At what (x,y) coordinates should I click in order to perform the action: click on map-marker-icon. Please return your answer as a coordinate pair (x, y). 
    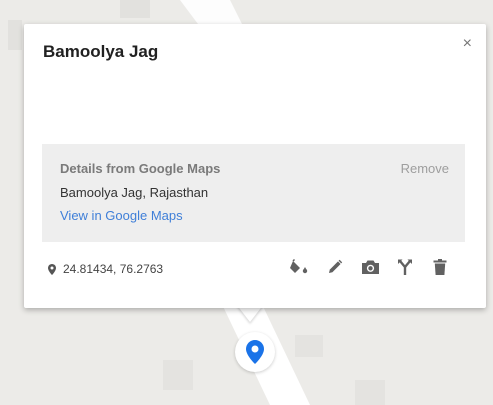
    Looking at the image, I should click on (255, 352).